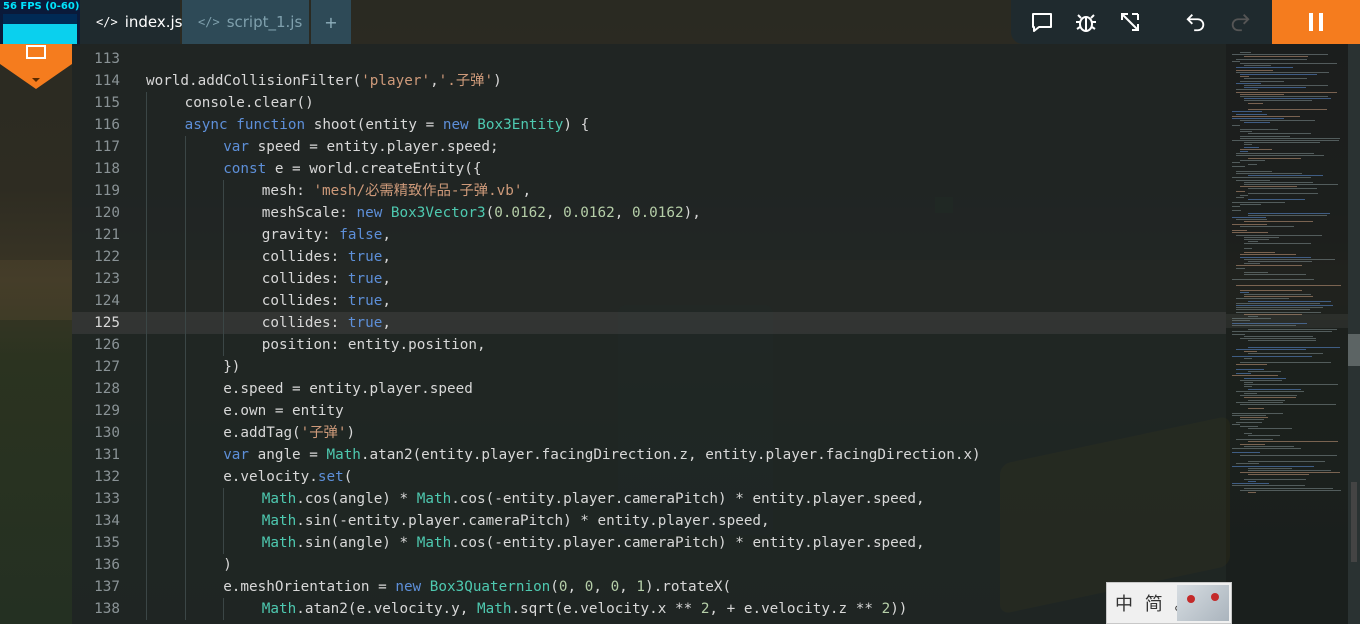  I want to click on code-token: 0.0162, so click(589, 213).